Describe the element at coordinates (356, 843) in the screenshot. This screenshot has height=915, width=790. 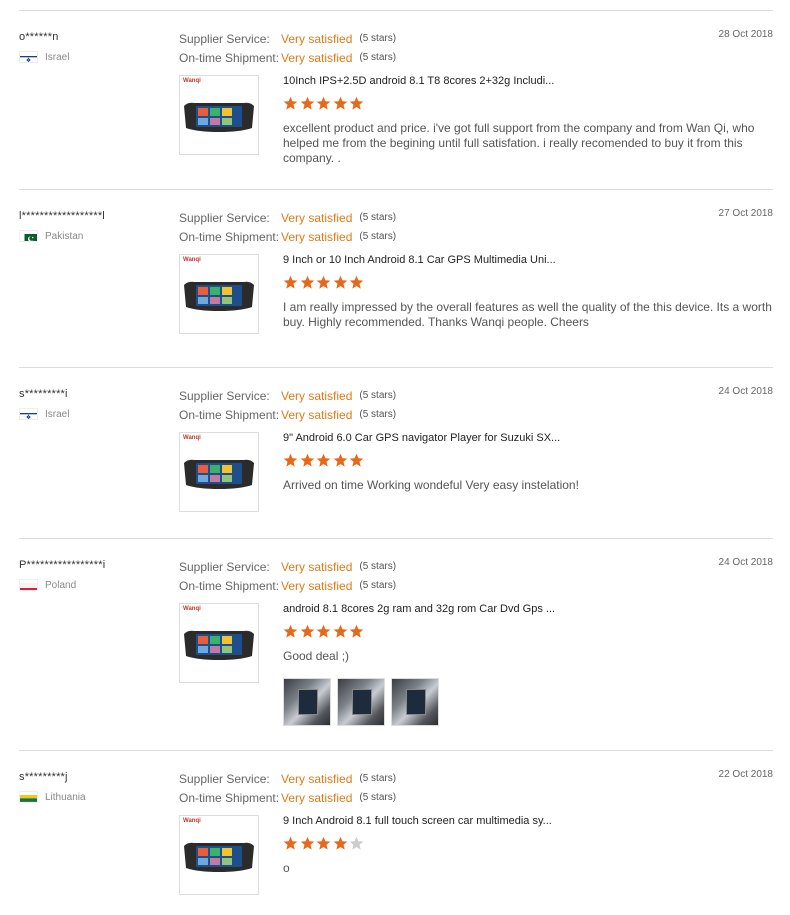
I see `star-empty-icon` at that location.